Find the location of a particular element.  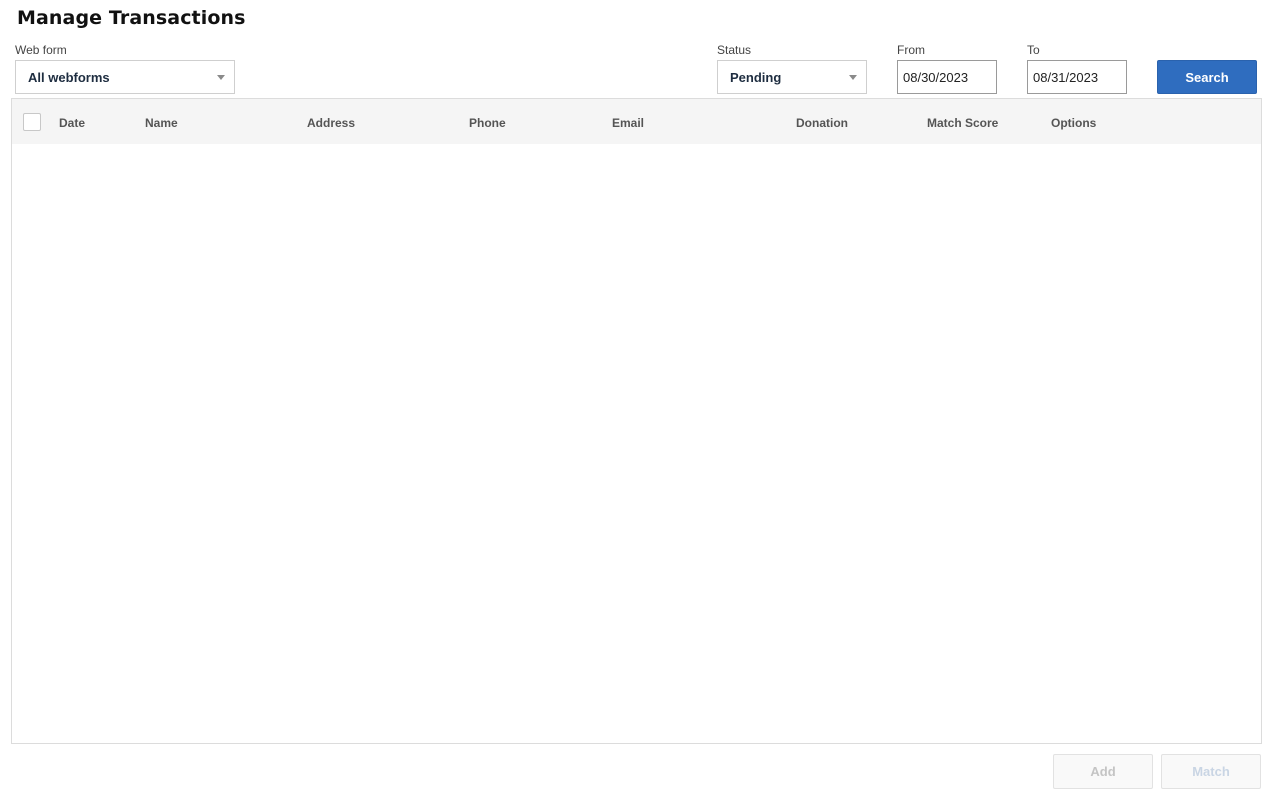

status-label: Status is located at coordinates (734, 50).